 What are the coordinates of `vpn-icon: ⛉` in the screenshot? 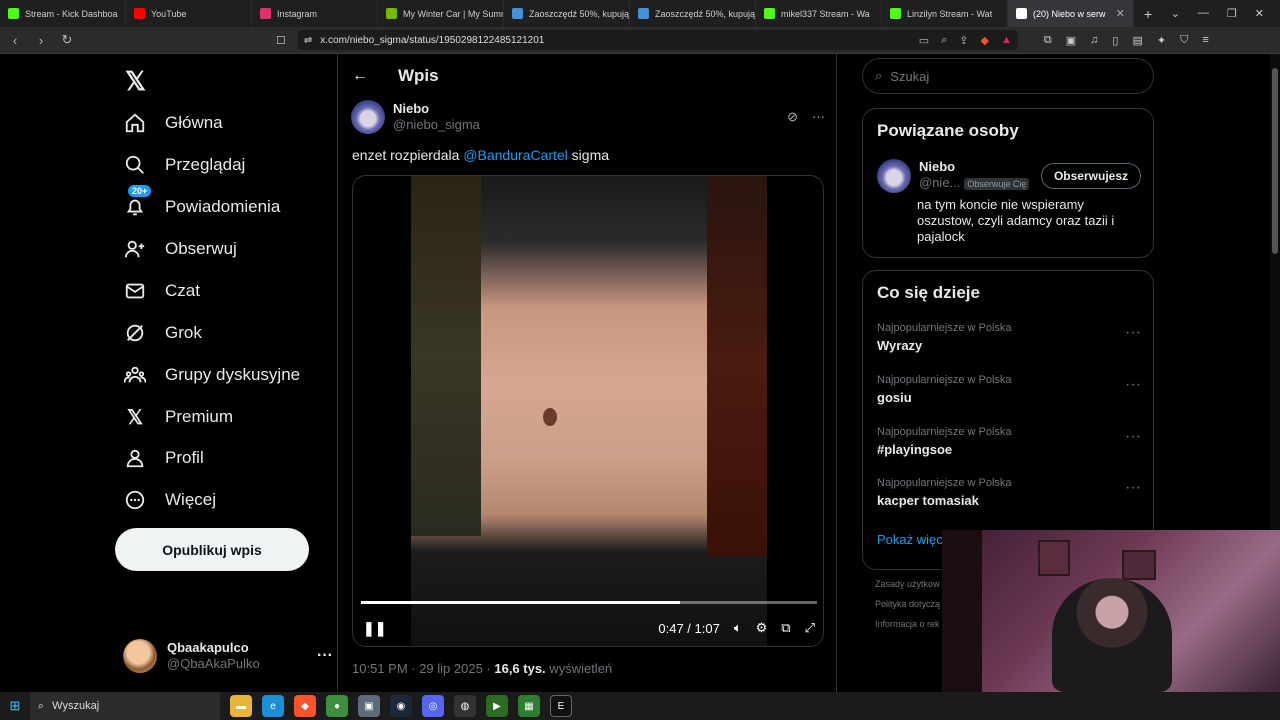 It's located at (1184, 40).